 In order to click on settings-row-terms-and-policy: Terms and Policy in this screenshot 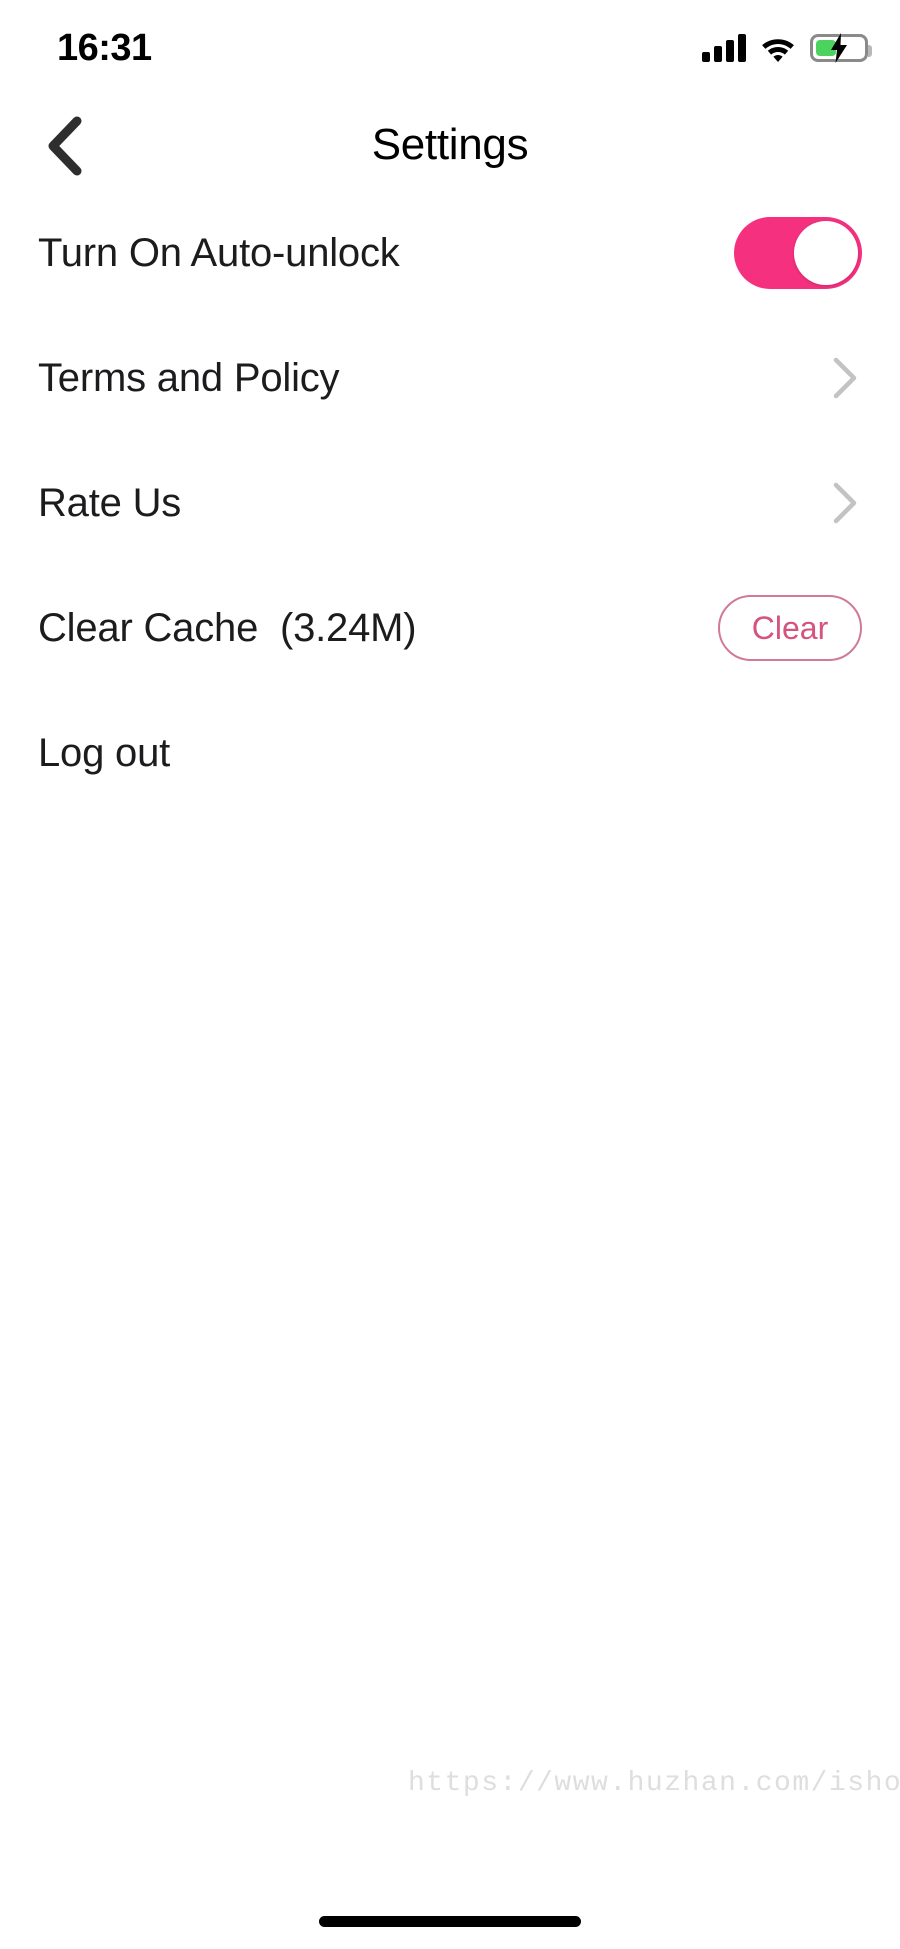, I will do `click(450, 377)`.